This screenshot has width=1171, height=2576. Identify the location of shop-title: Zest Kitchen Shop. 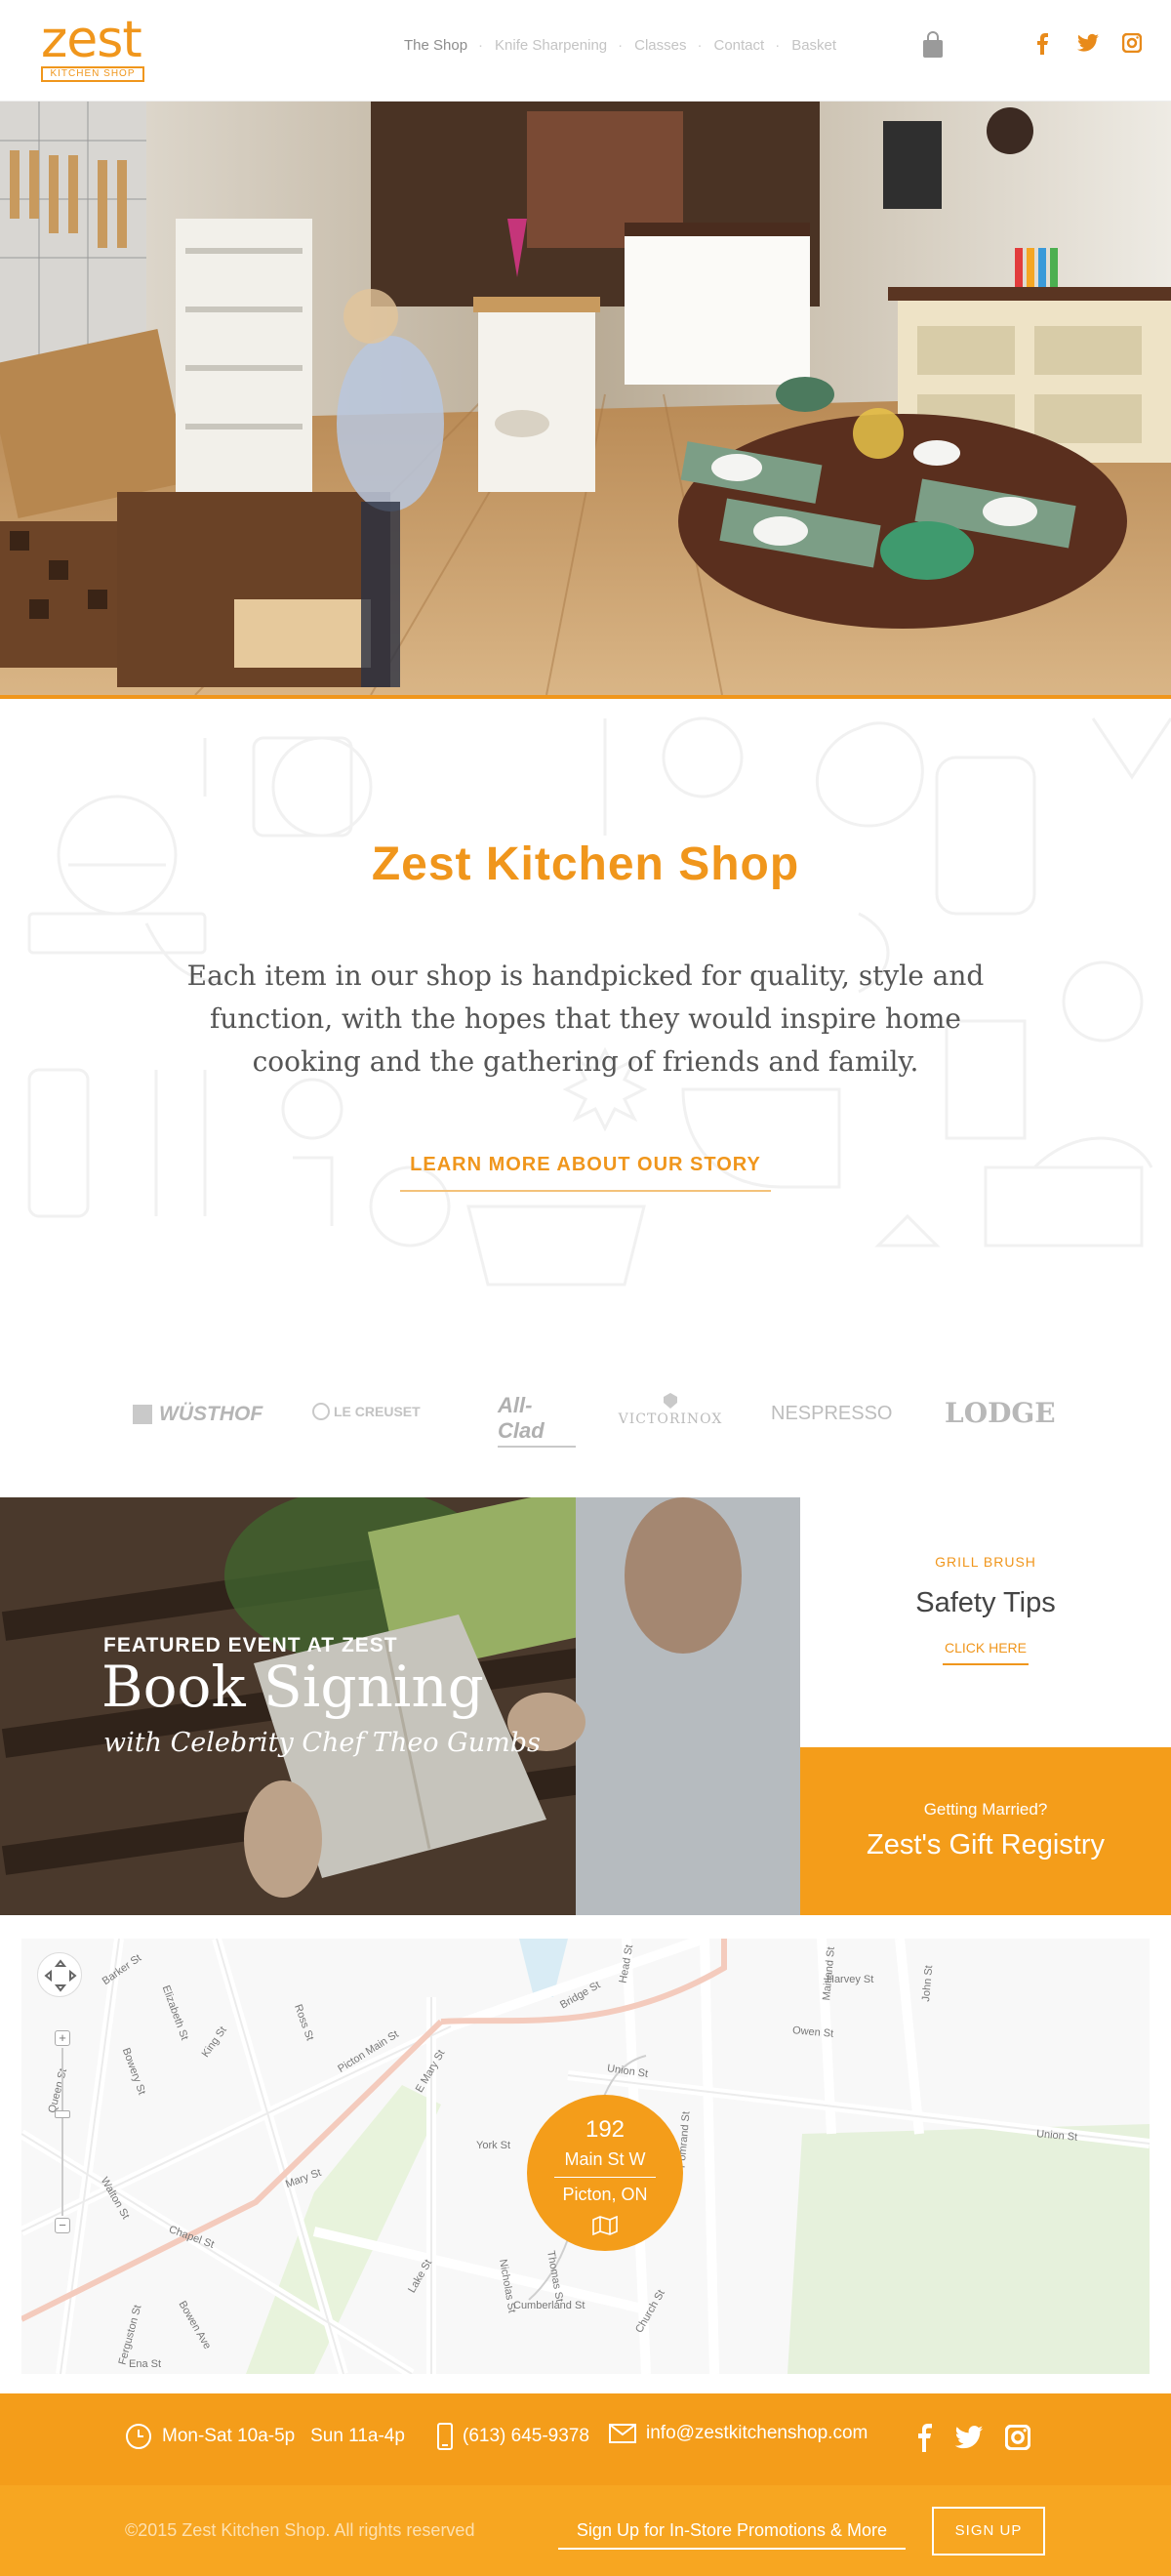
(585, 864).